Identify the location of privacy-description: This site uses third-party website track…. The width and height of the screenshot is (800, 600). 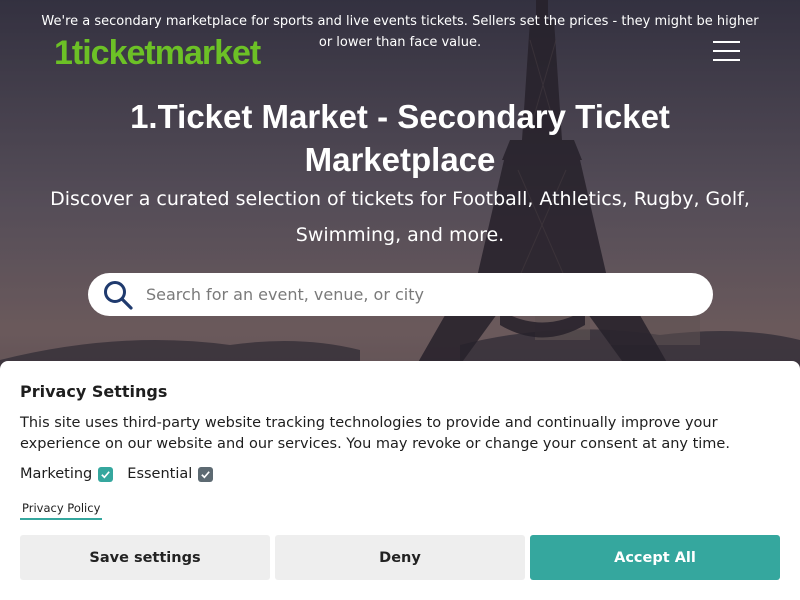
(375, 433).